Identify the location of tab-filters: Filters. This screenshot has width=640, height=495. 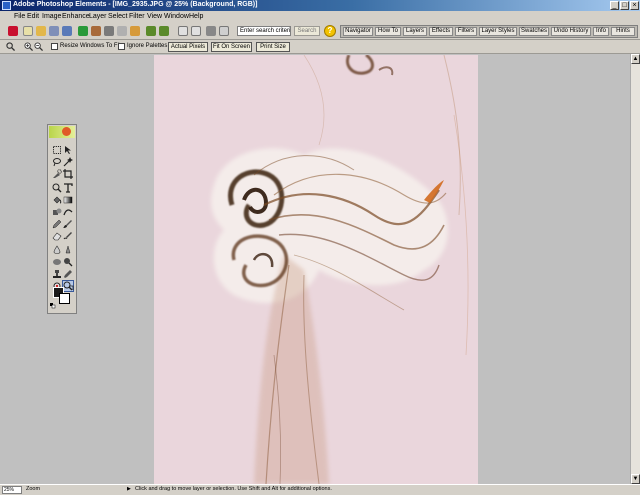
(466, 31).